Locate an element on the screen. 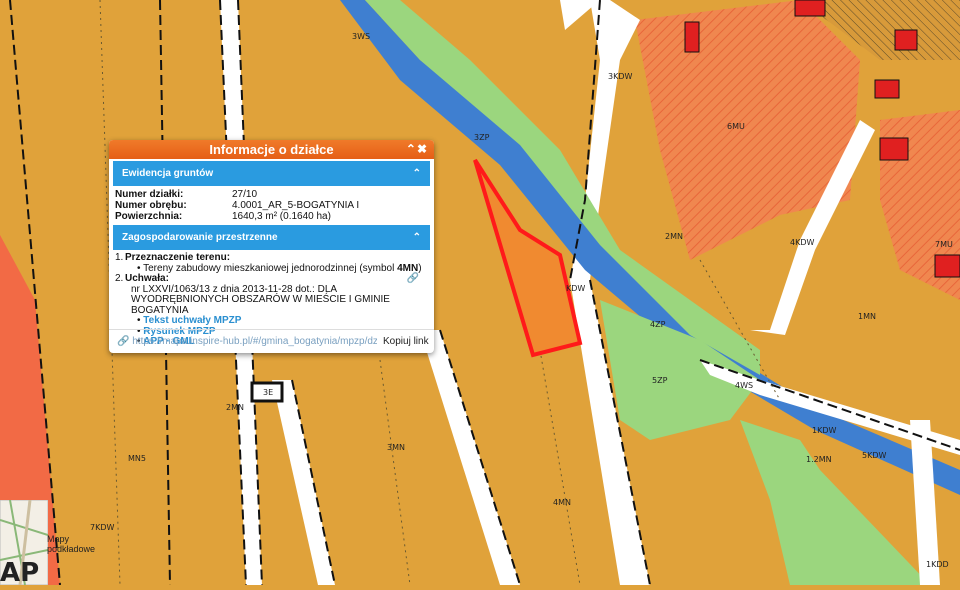  popup-title: Informacje o działce is located at coordinates (271, 149).